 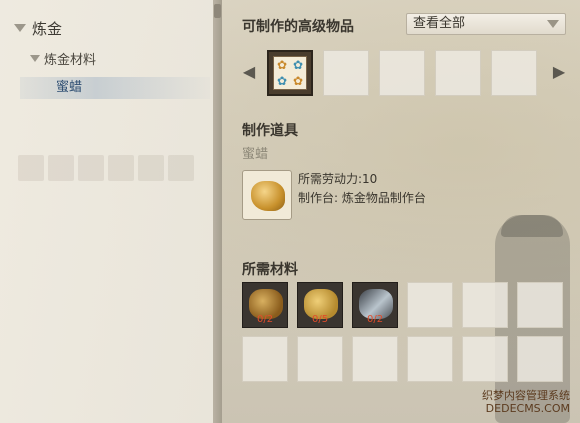 I want to click on material-count: 0/5, so click(x=320, y=319).